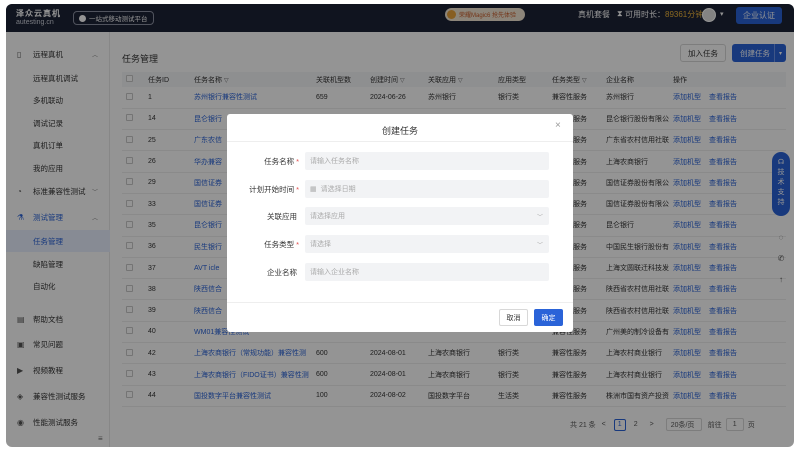 The width and height of the screenshot is (800, 451). Describe the element at coordinates (400, 302) in the screenshot. I see `dialog-footer-divider` at that location.